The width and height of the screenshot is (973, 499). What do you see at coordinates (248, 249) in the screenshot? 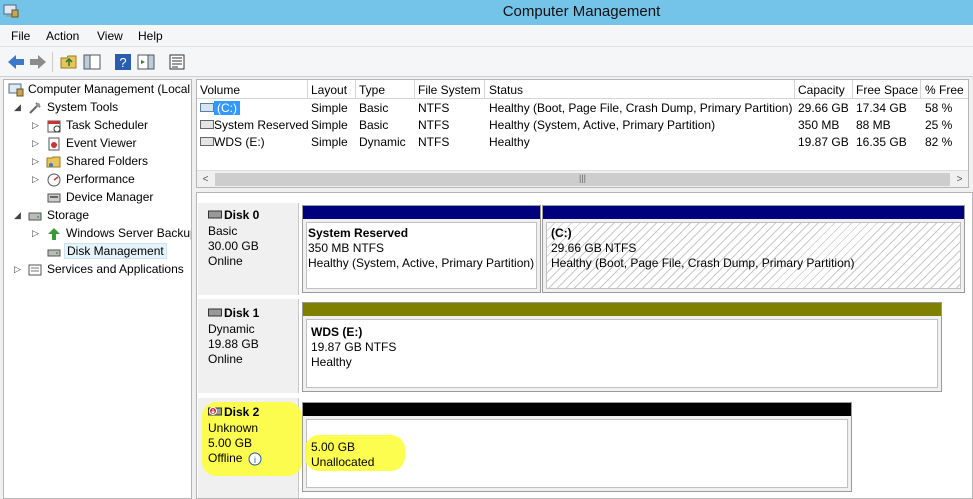
I see `disk-0-label: Disk 0 Basic 30.00 GB Online` at bounding box center [248, 249].